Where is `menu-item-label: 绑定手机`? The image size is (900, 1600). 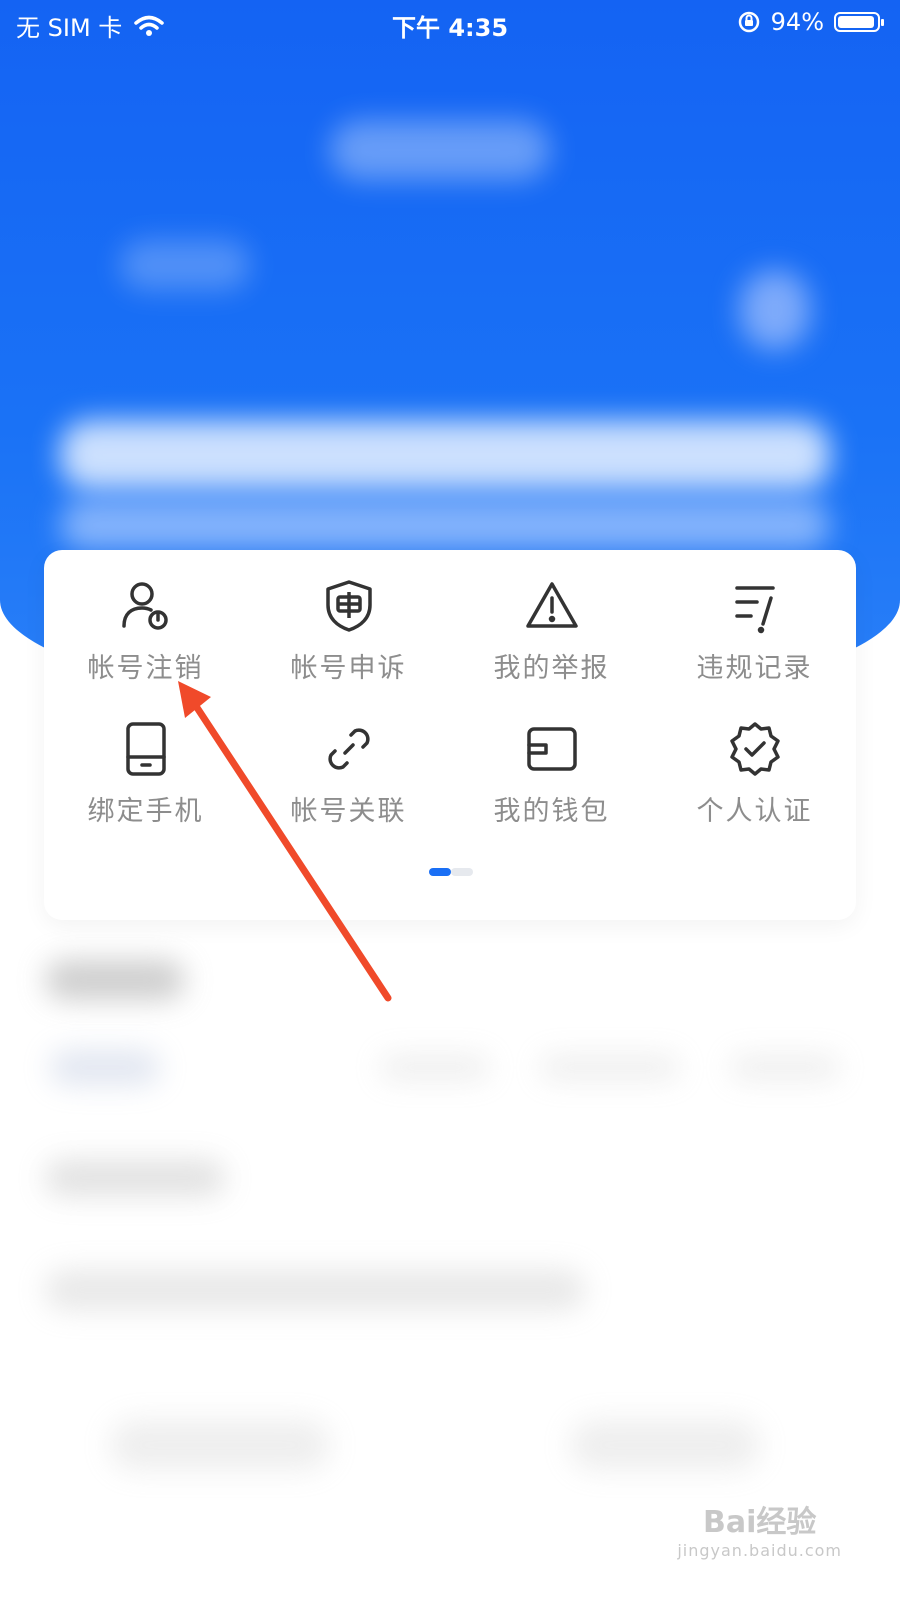 menu-item-label: 绑定手机 is located at coordinates (145, 811).